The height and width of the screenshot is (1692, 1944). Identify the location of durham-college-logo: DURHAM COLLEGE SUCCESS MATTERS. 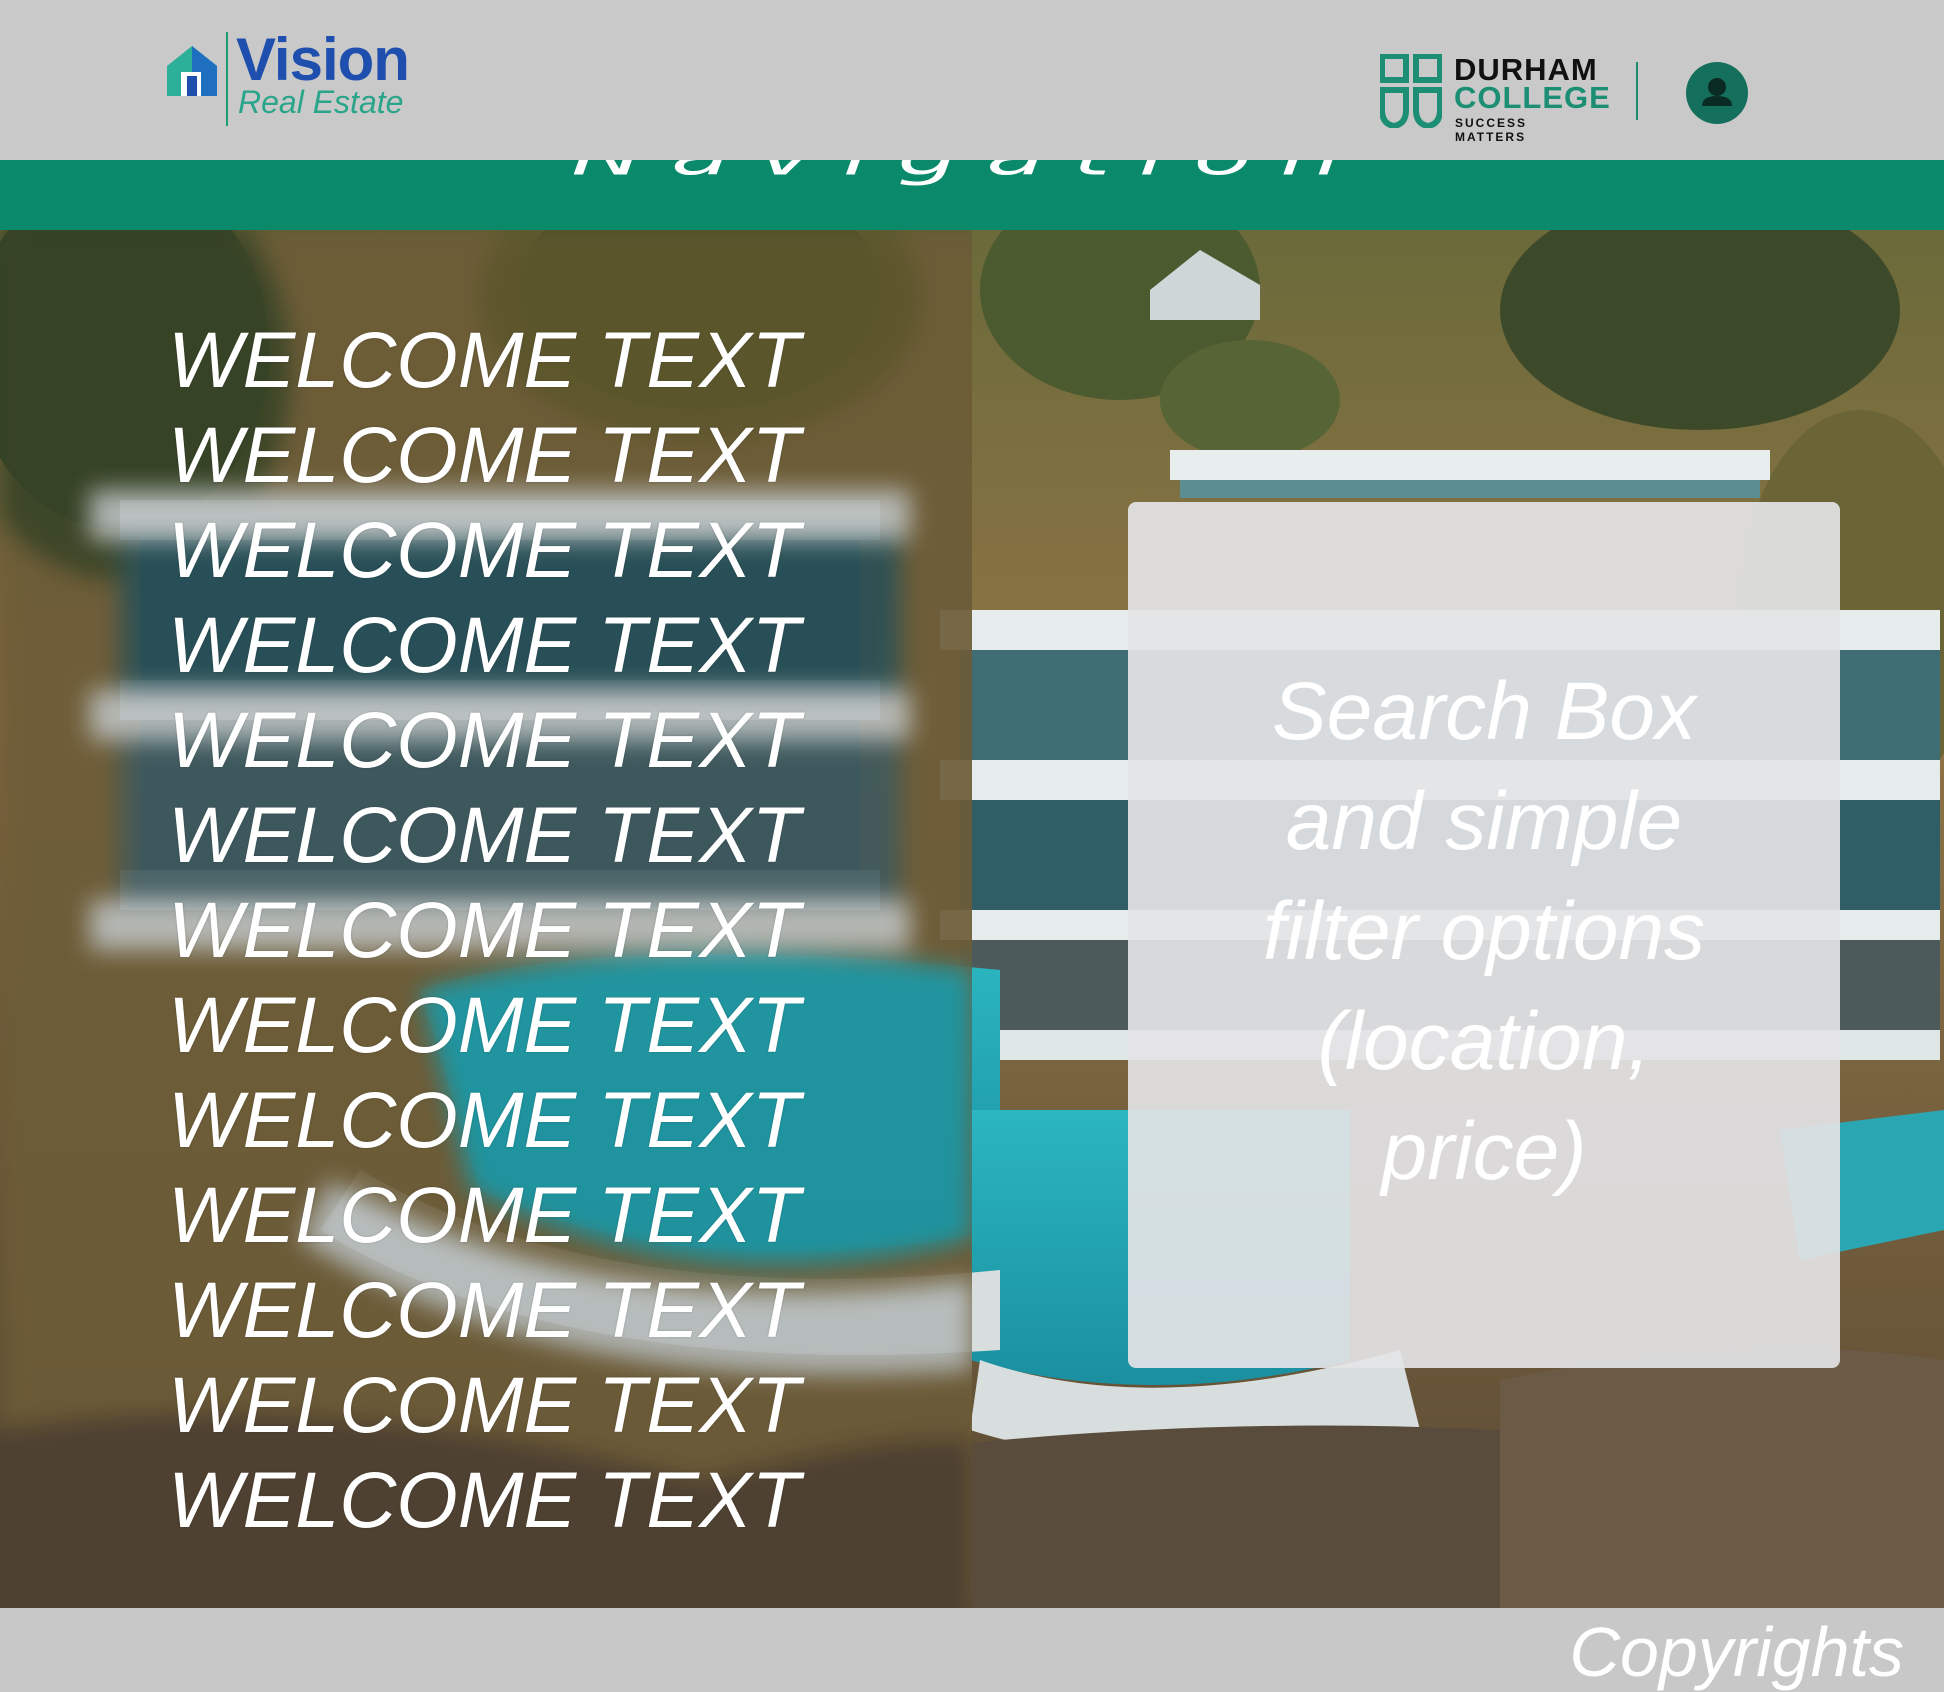
(1495, 98).